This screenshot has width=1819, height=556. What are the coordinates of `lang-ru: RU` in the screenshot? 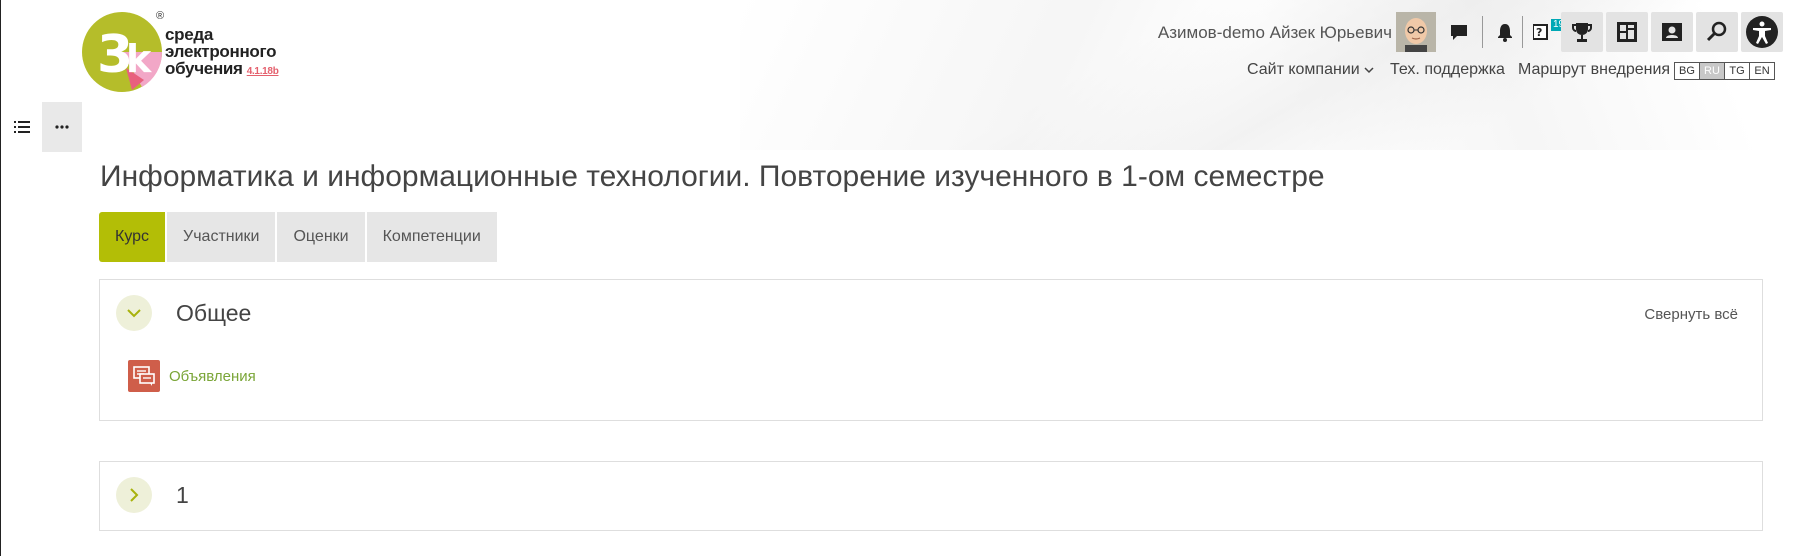 It's located at (1712, 71).